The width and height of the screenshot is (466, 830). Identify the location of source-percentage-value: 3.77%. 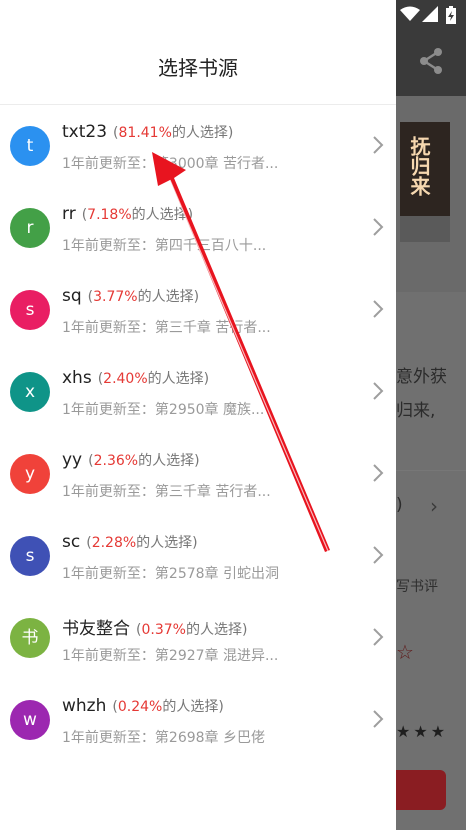
(115, 297).